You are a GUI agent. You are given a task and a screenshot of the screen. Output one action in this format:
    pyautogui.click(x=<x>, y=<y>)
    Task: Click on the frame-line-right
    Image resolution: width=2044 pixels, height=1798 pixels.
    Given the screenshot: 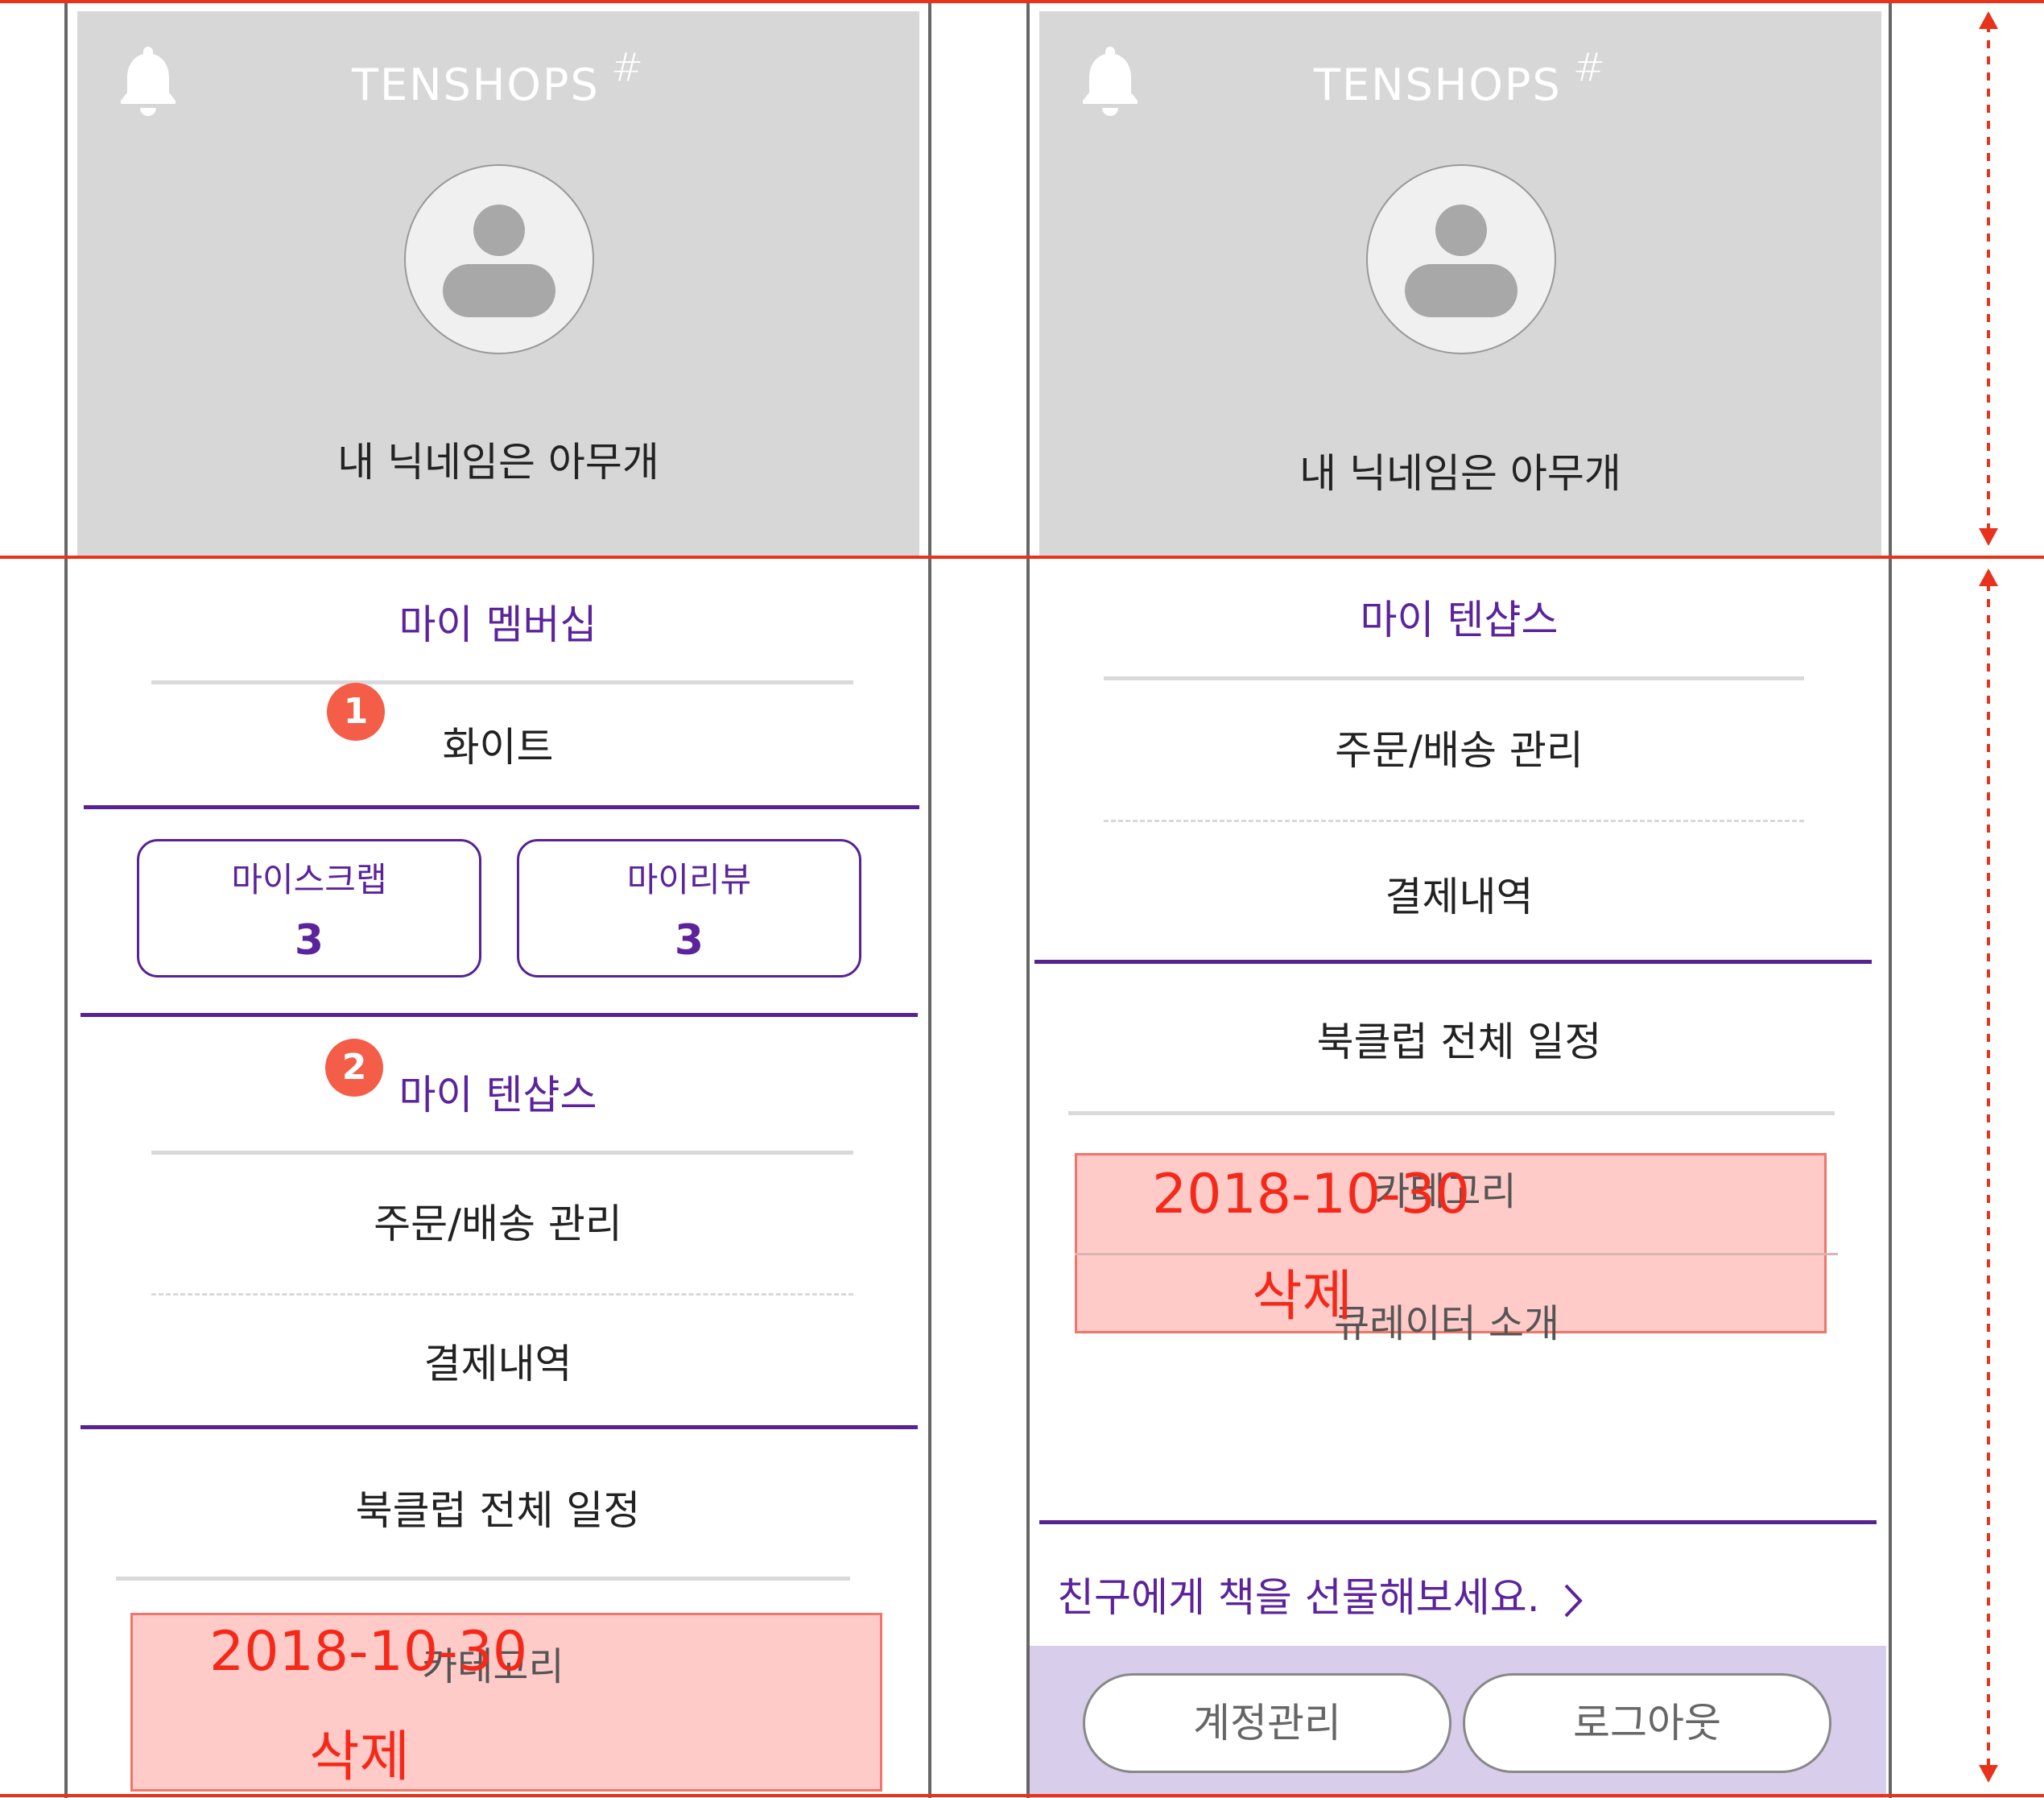 What is the action you would take?
    pyautogui.click(x=1890, y=899)
    